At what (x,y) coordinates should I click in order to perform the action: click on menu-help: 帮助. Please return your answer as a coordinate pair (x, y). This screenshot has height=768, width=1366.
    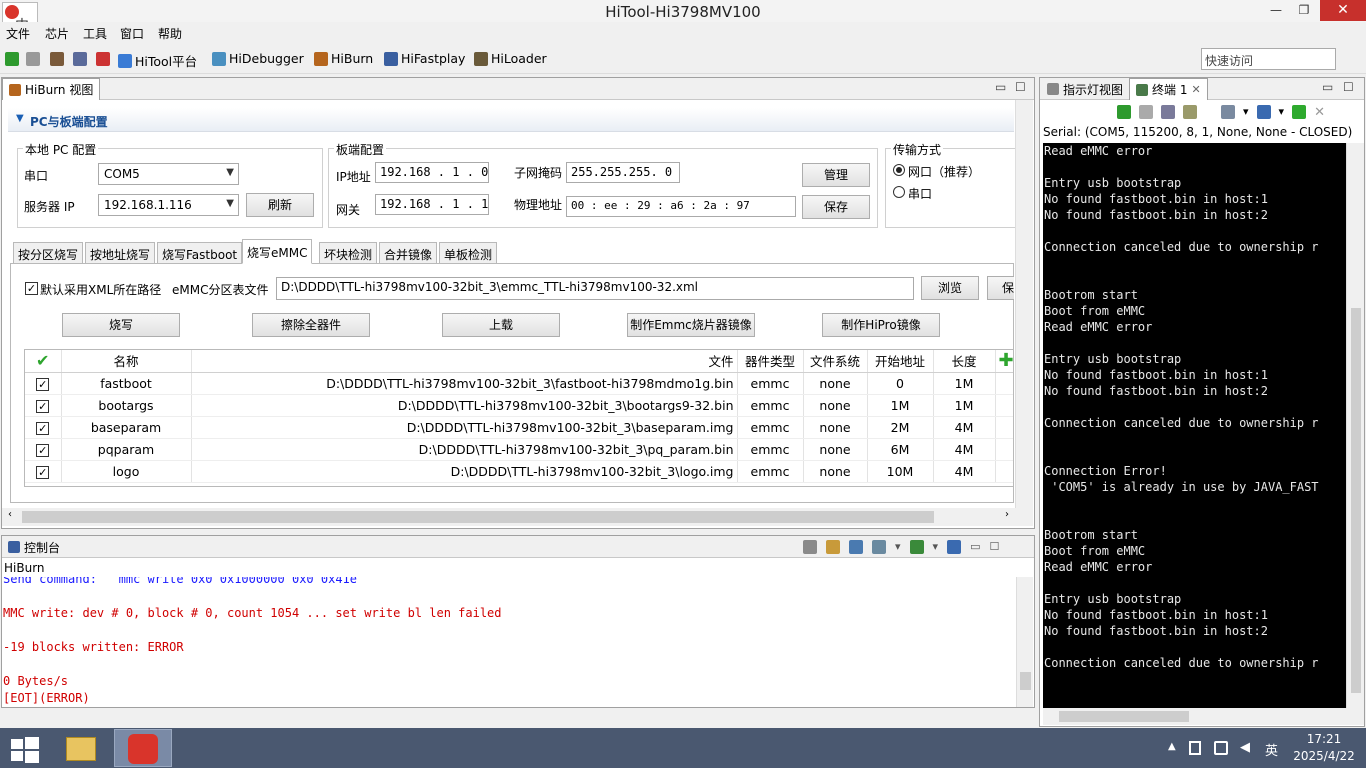
    Looking at the image, I should click on (170, 33).